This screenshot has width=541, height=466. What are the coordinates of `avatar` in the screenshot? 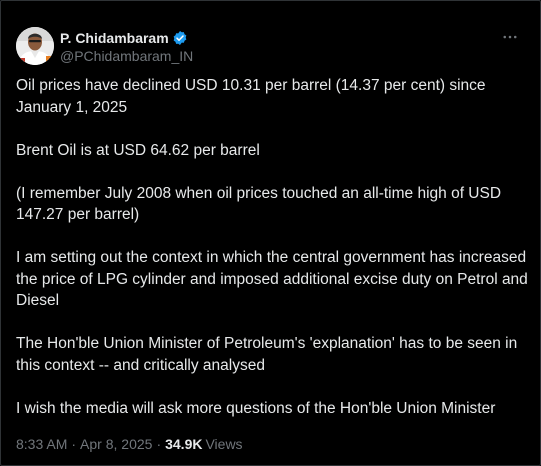 It's located at (35, 46).